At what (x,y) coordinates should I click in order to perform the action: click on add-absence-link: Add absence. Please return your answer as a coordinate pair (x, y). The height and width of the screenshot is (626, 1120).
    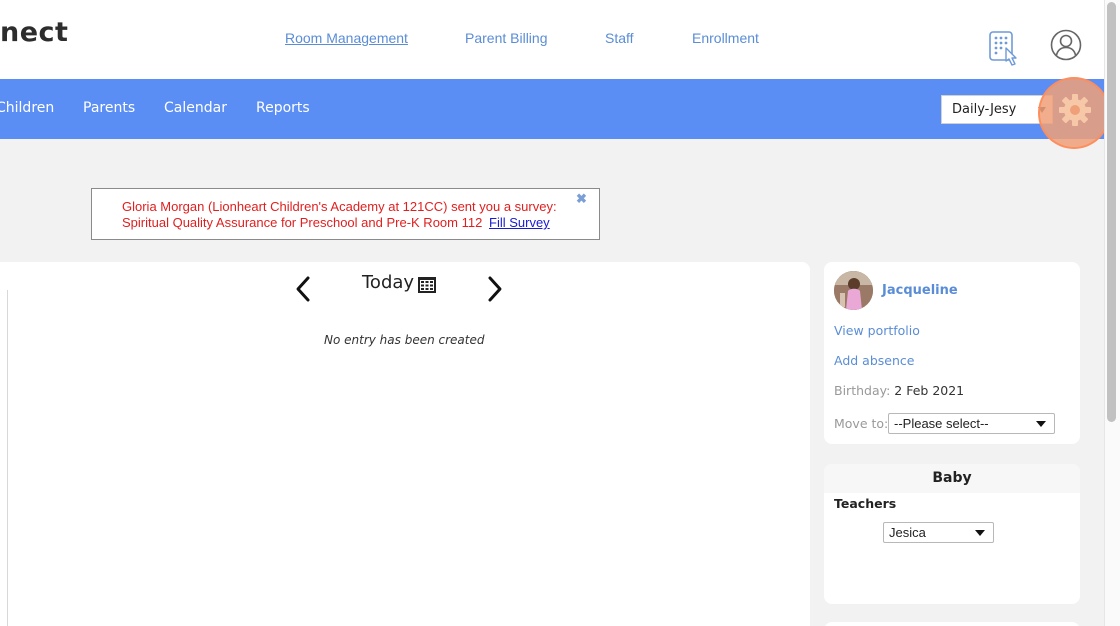
    Looking at the image, I should click on (874, 360).